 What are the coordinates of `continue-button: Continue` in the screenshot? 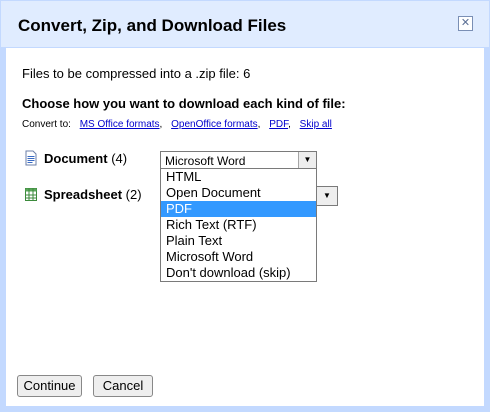 It's located at (49, 386).